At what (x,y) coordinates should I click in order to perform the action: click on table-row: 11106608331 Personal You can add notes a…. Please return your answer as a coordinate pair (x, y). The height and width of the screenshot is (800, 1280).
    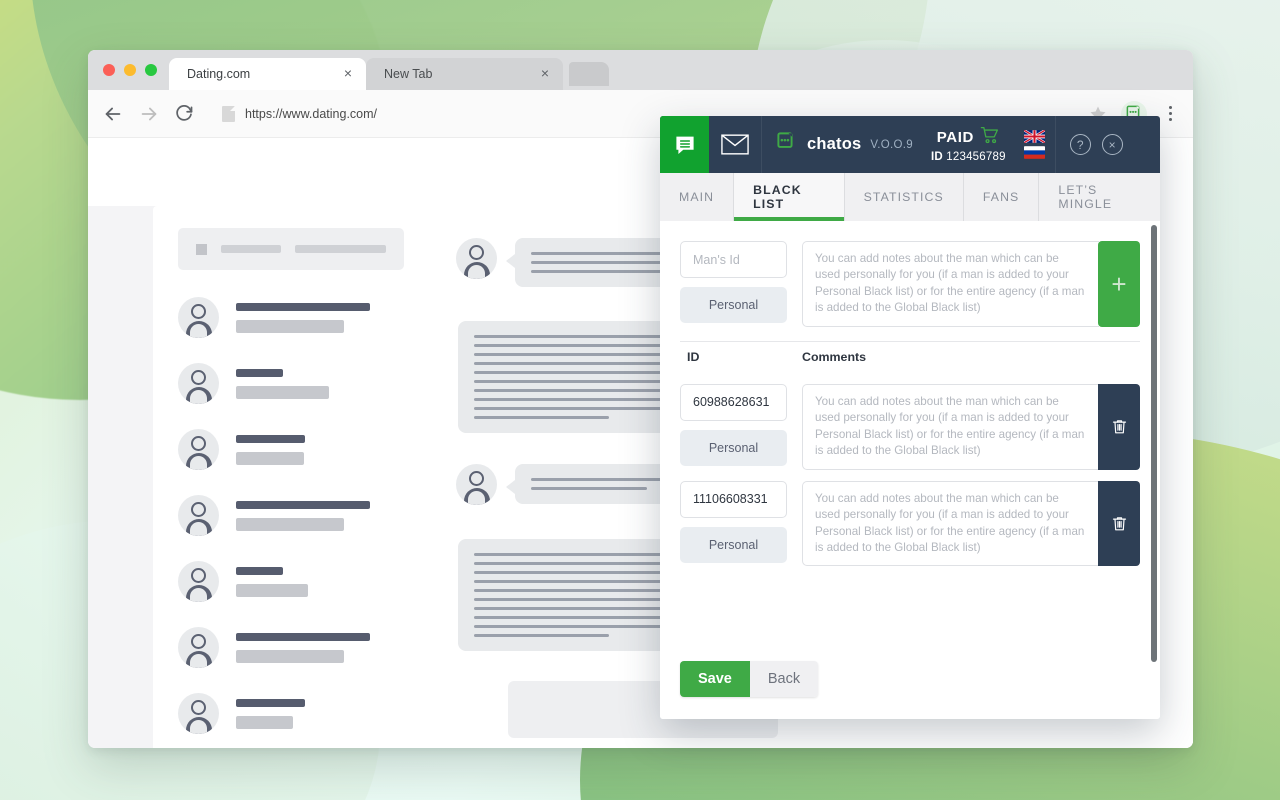
    Looking at the image, I should click on (910, 523).